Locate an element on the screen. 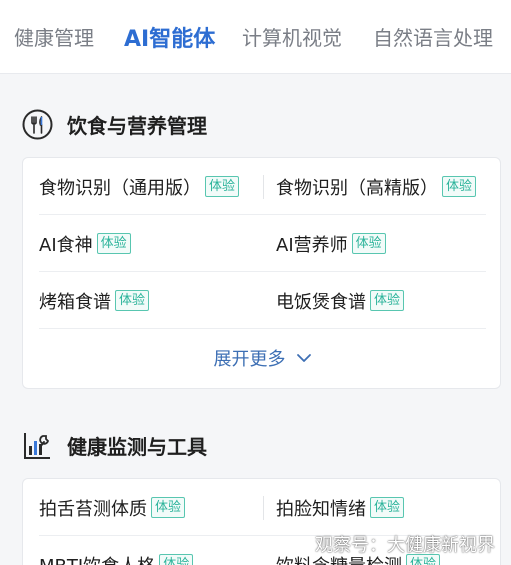 The image size is (511, 565). item-ai-nutritionist: AI营养师 体验 is located at coordinates (381, 243).